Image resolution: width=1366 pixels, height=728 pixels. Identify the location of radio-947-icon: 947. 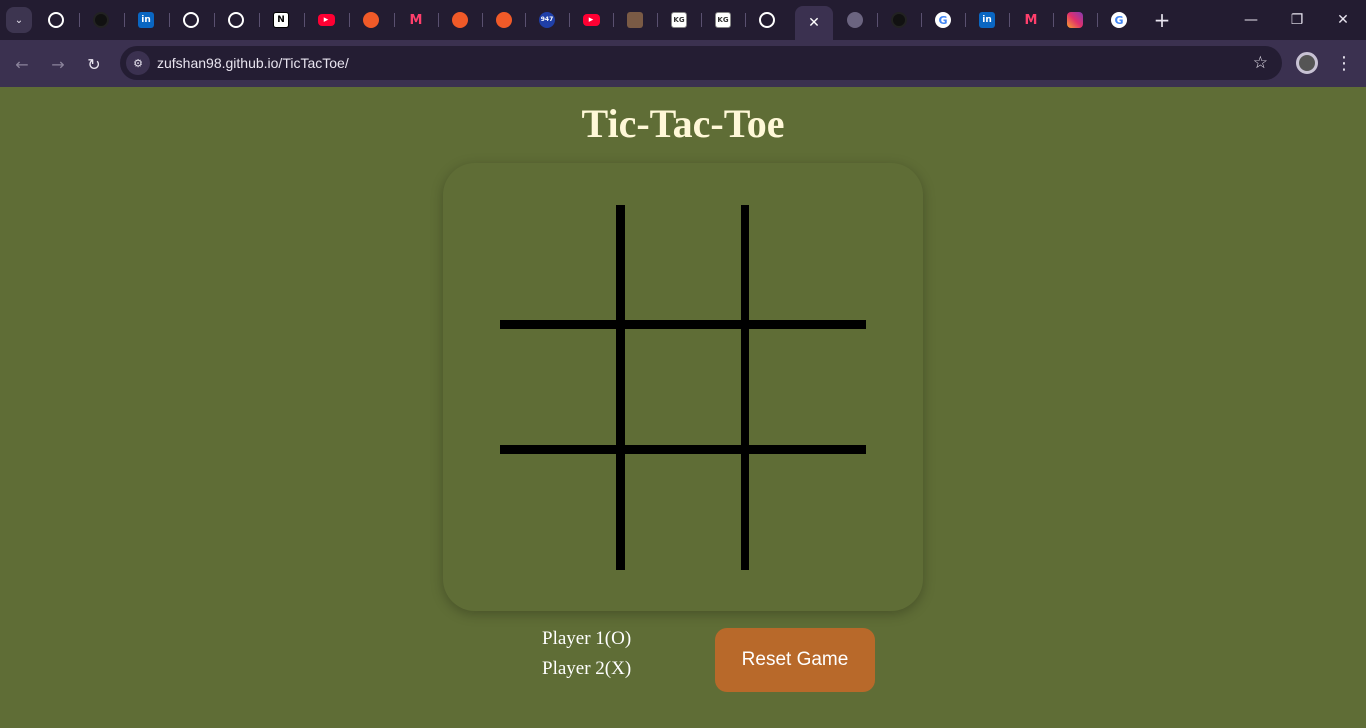
(547, 20).